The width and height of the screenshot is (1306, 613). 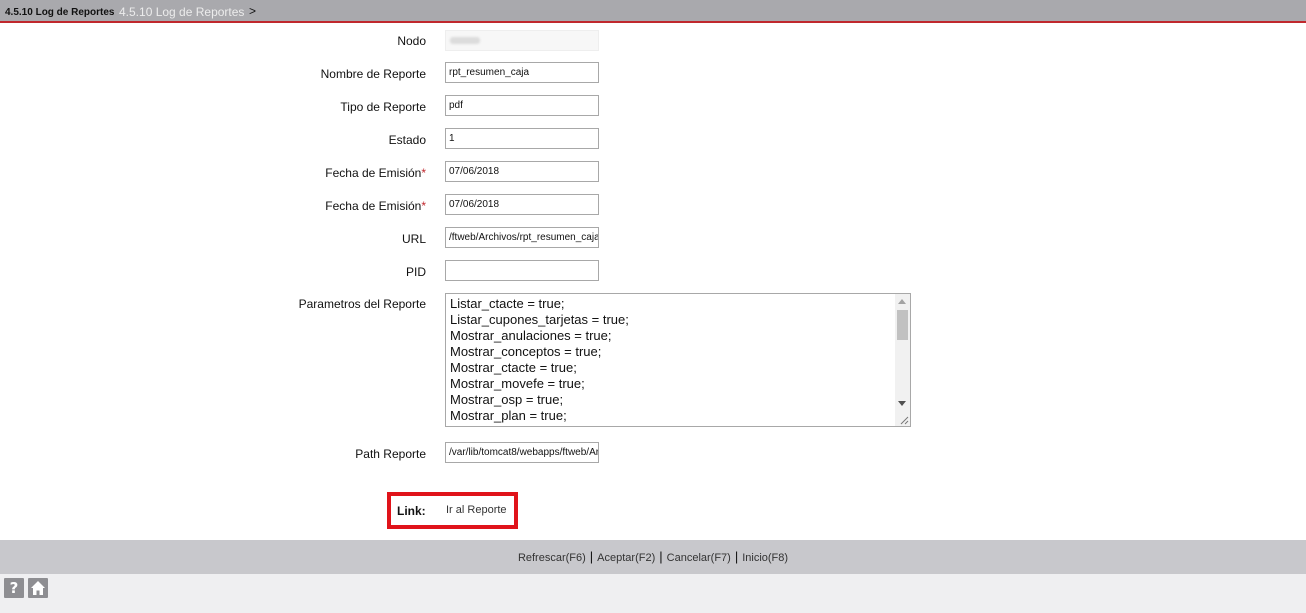 I want to click on fecha-emision-2-label: Fecha de Emisión*, so click(x=375, y=206).